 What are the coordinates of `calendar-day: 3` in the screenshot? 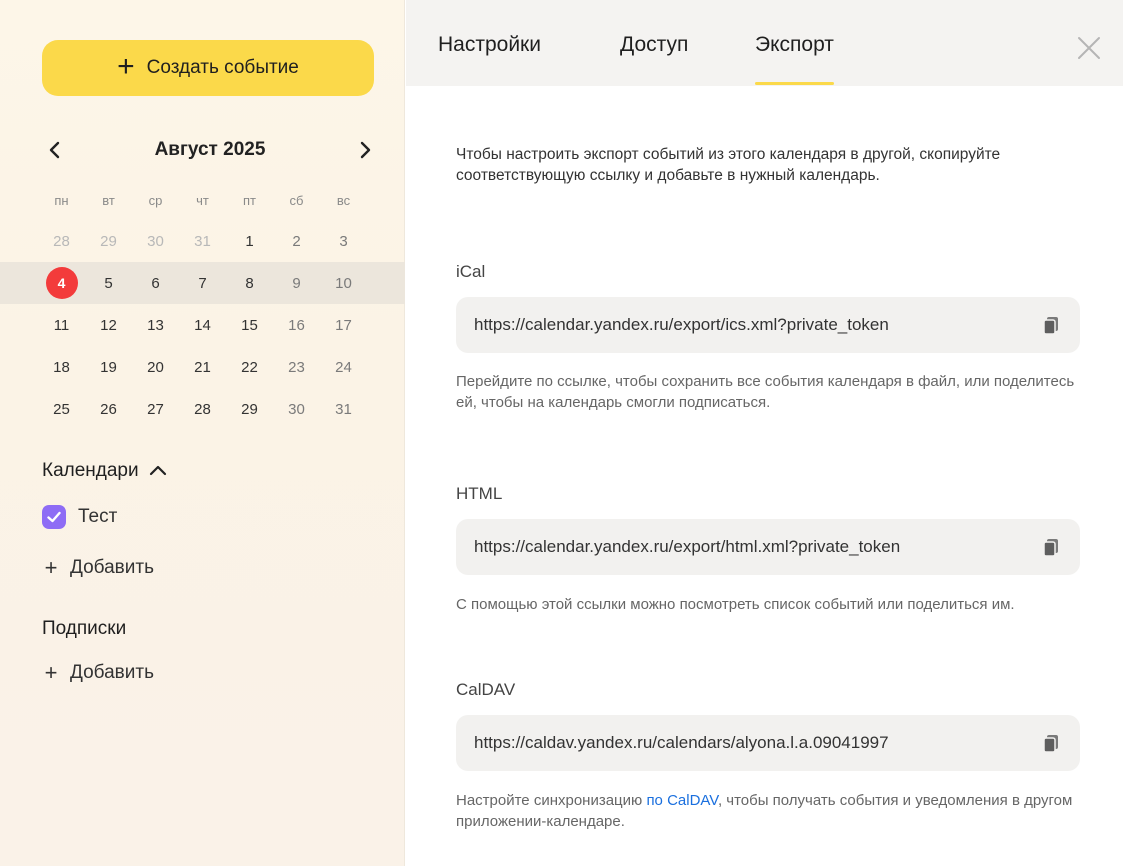 It's located at (343, 241).